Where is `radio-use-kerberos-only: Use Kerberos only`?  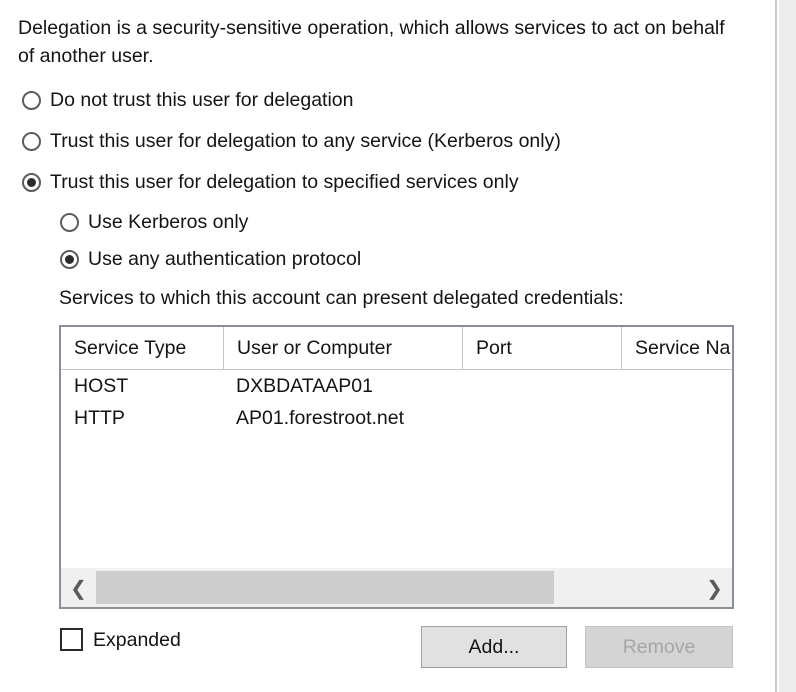 radio-use-kerberos-only: Use Kerberos only is located at coordinates (154, 222).